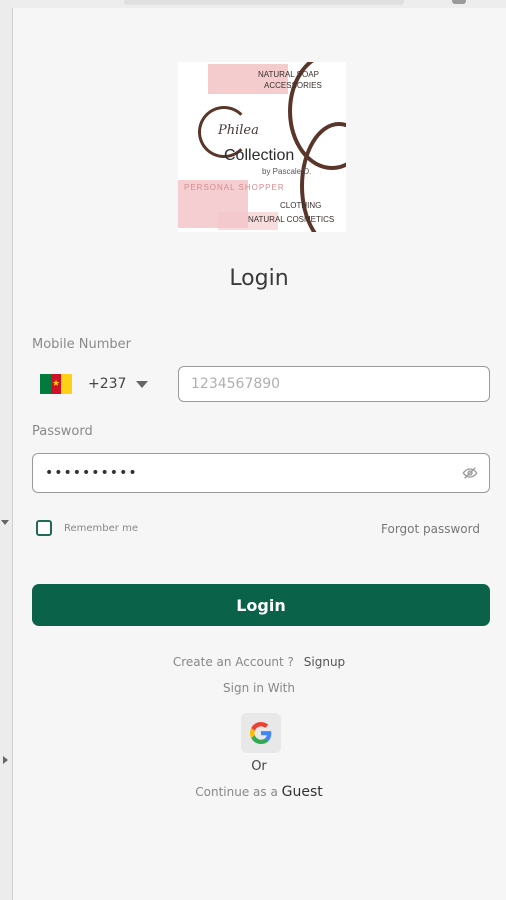 Image resolution: width=506 pixels, height=900 pixels. What do you see at coordinates (236, 792) in the screenshot?
I see `continue-text: Continue as a` at bounding box center [236, 792].